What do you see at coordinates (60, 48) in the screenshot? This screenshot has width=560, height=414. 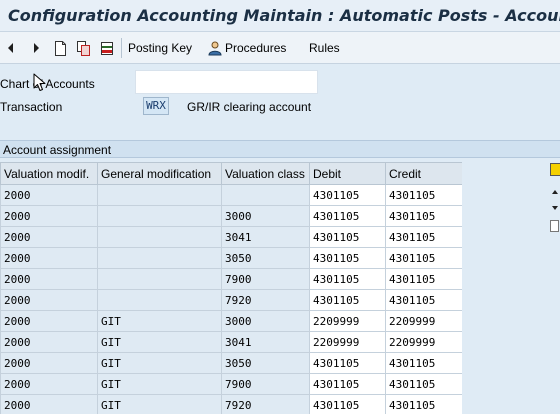 I see `new-entries-button` at bounding box center [60, 48].